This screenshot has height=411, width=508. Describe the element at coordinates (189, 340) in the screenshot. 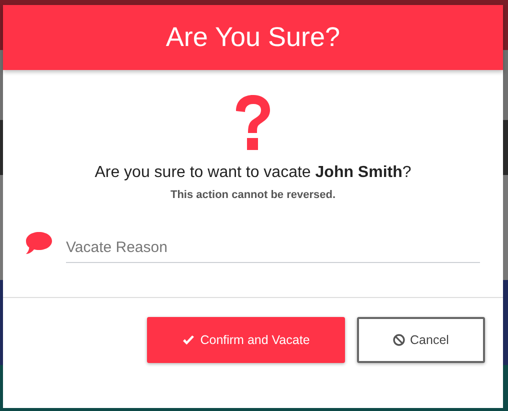

I see `check-icon` at that location.